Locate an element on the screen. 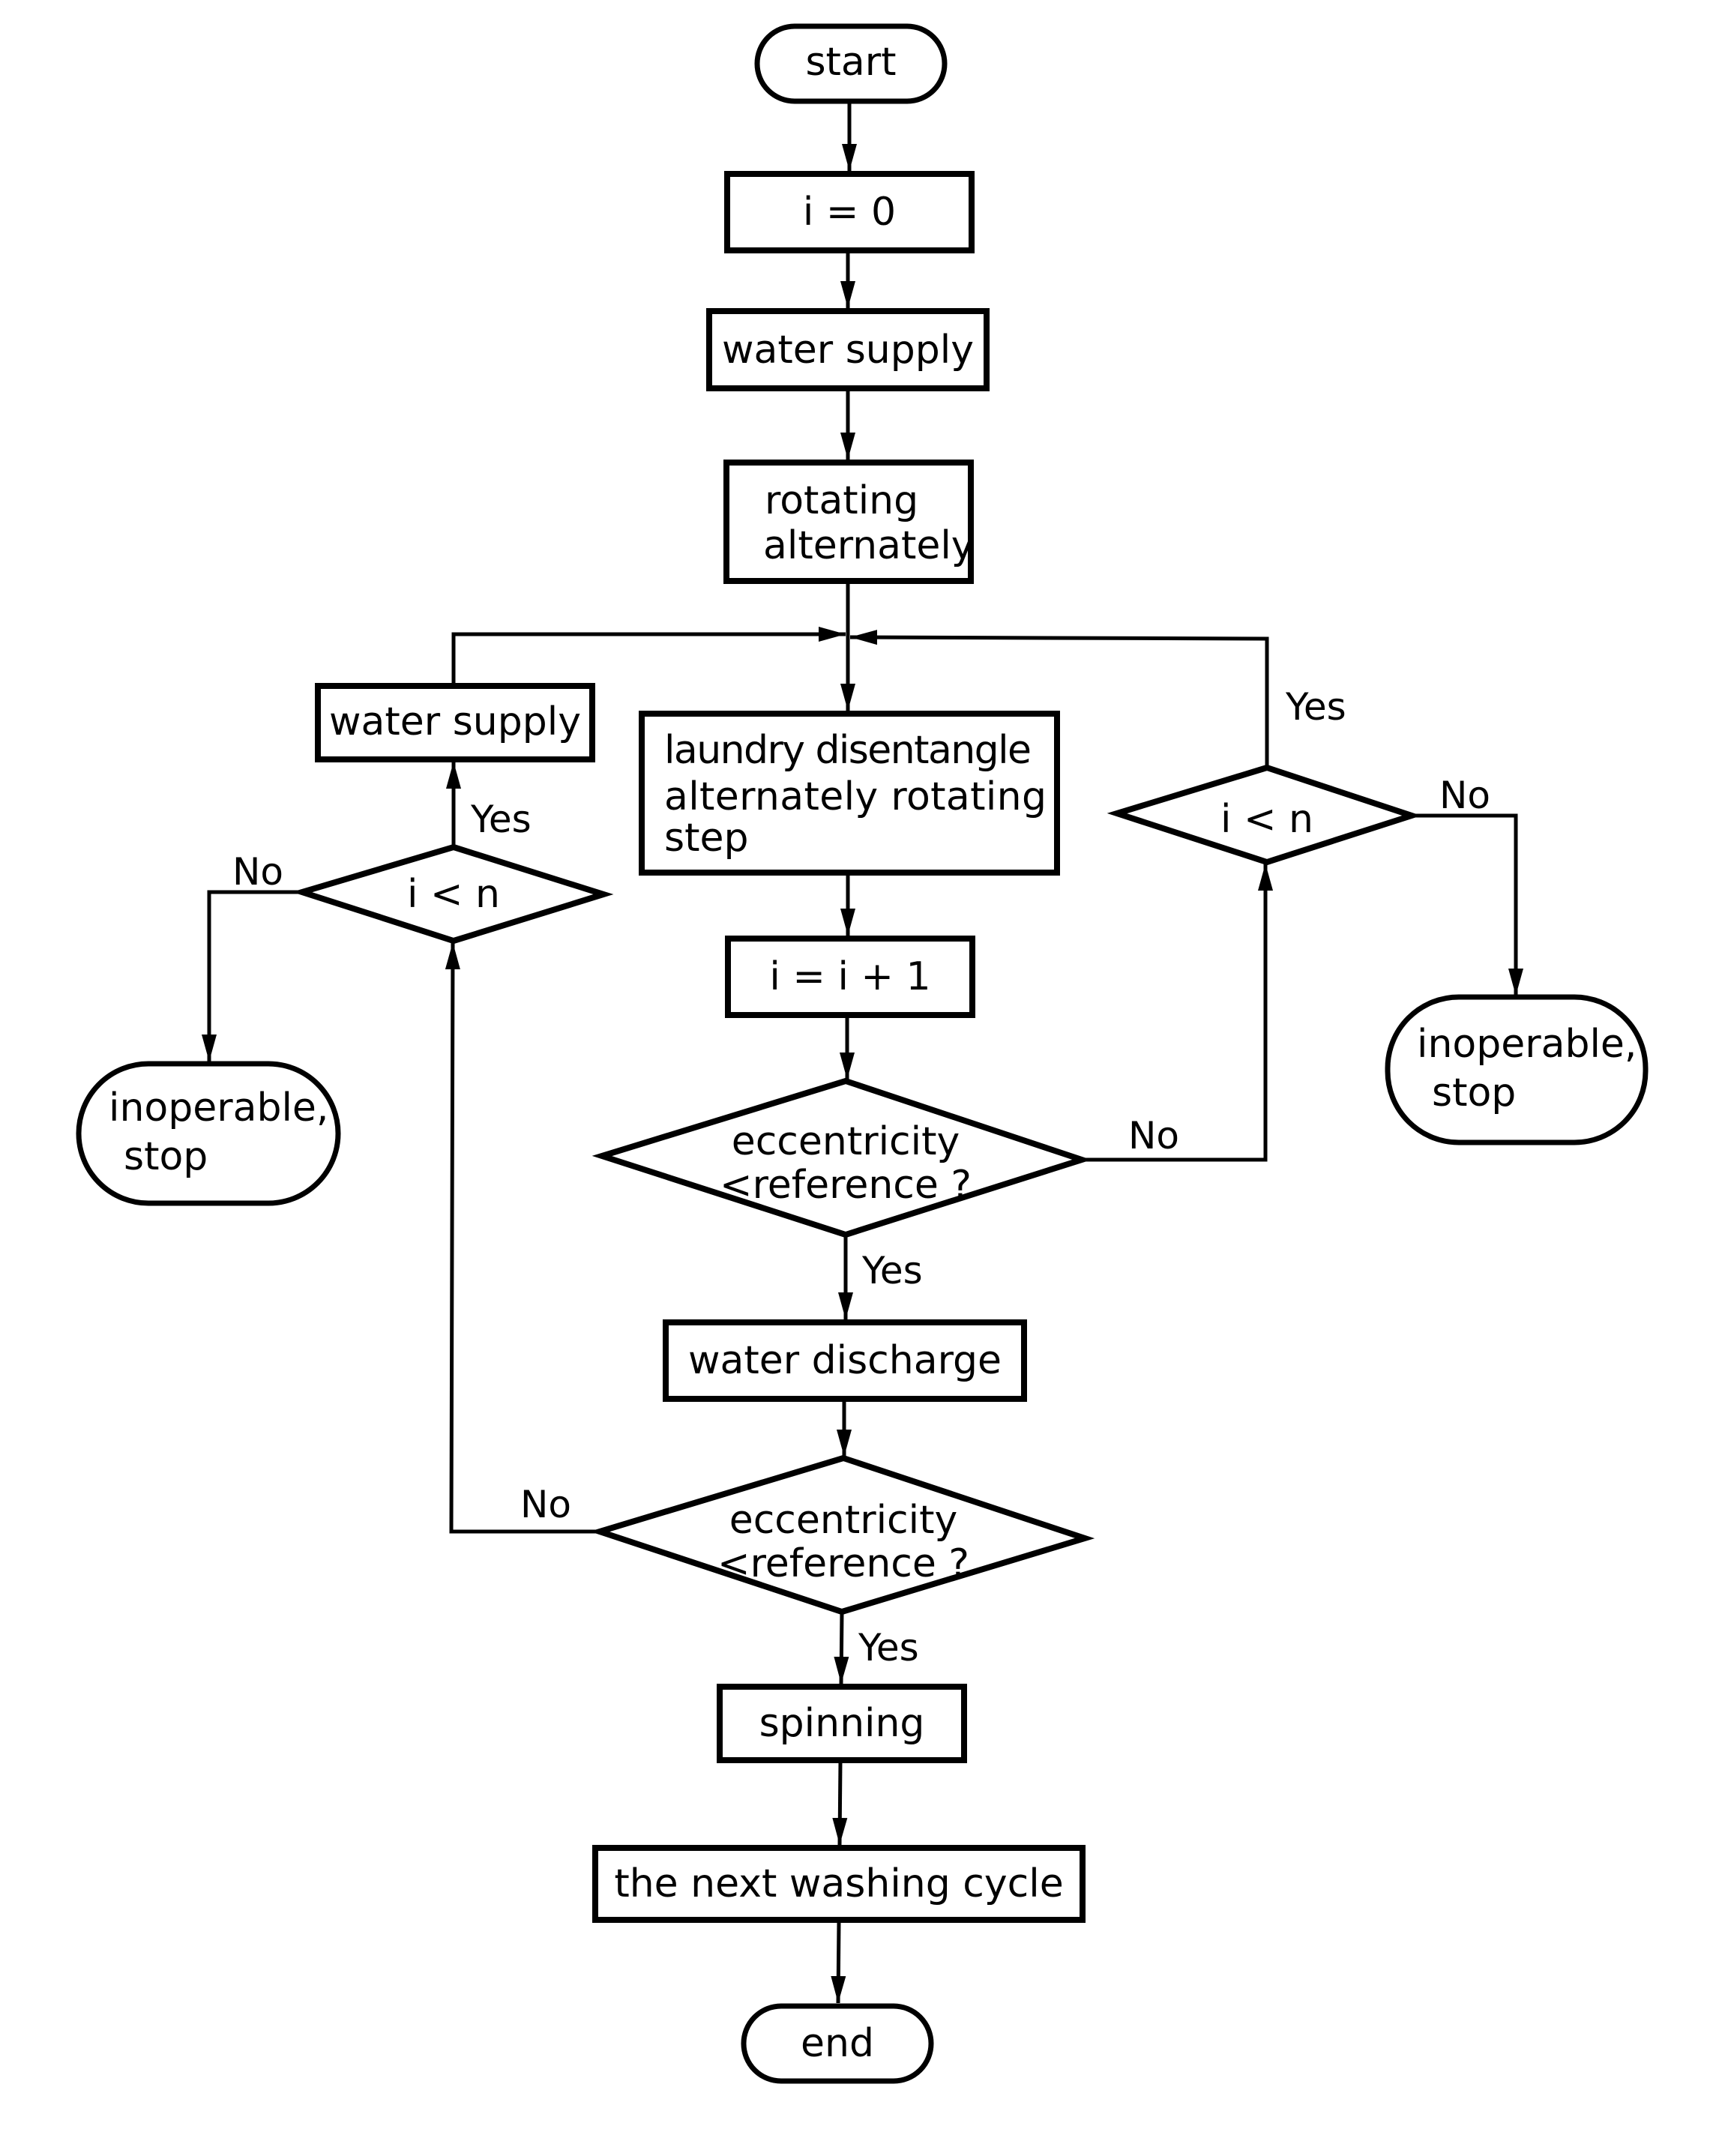  water-supply-main-label: water supply is located at coordinates (848, 350).